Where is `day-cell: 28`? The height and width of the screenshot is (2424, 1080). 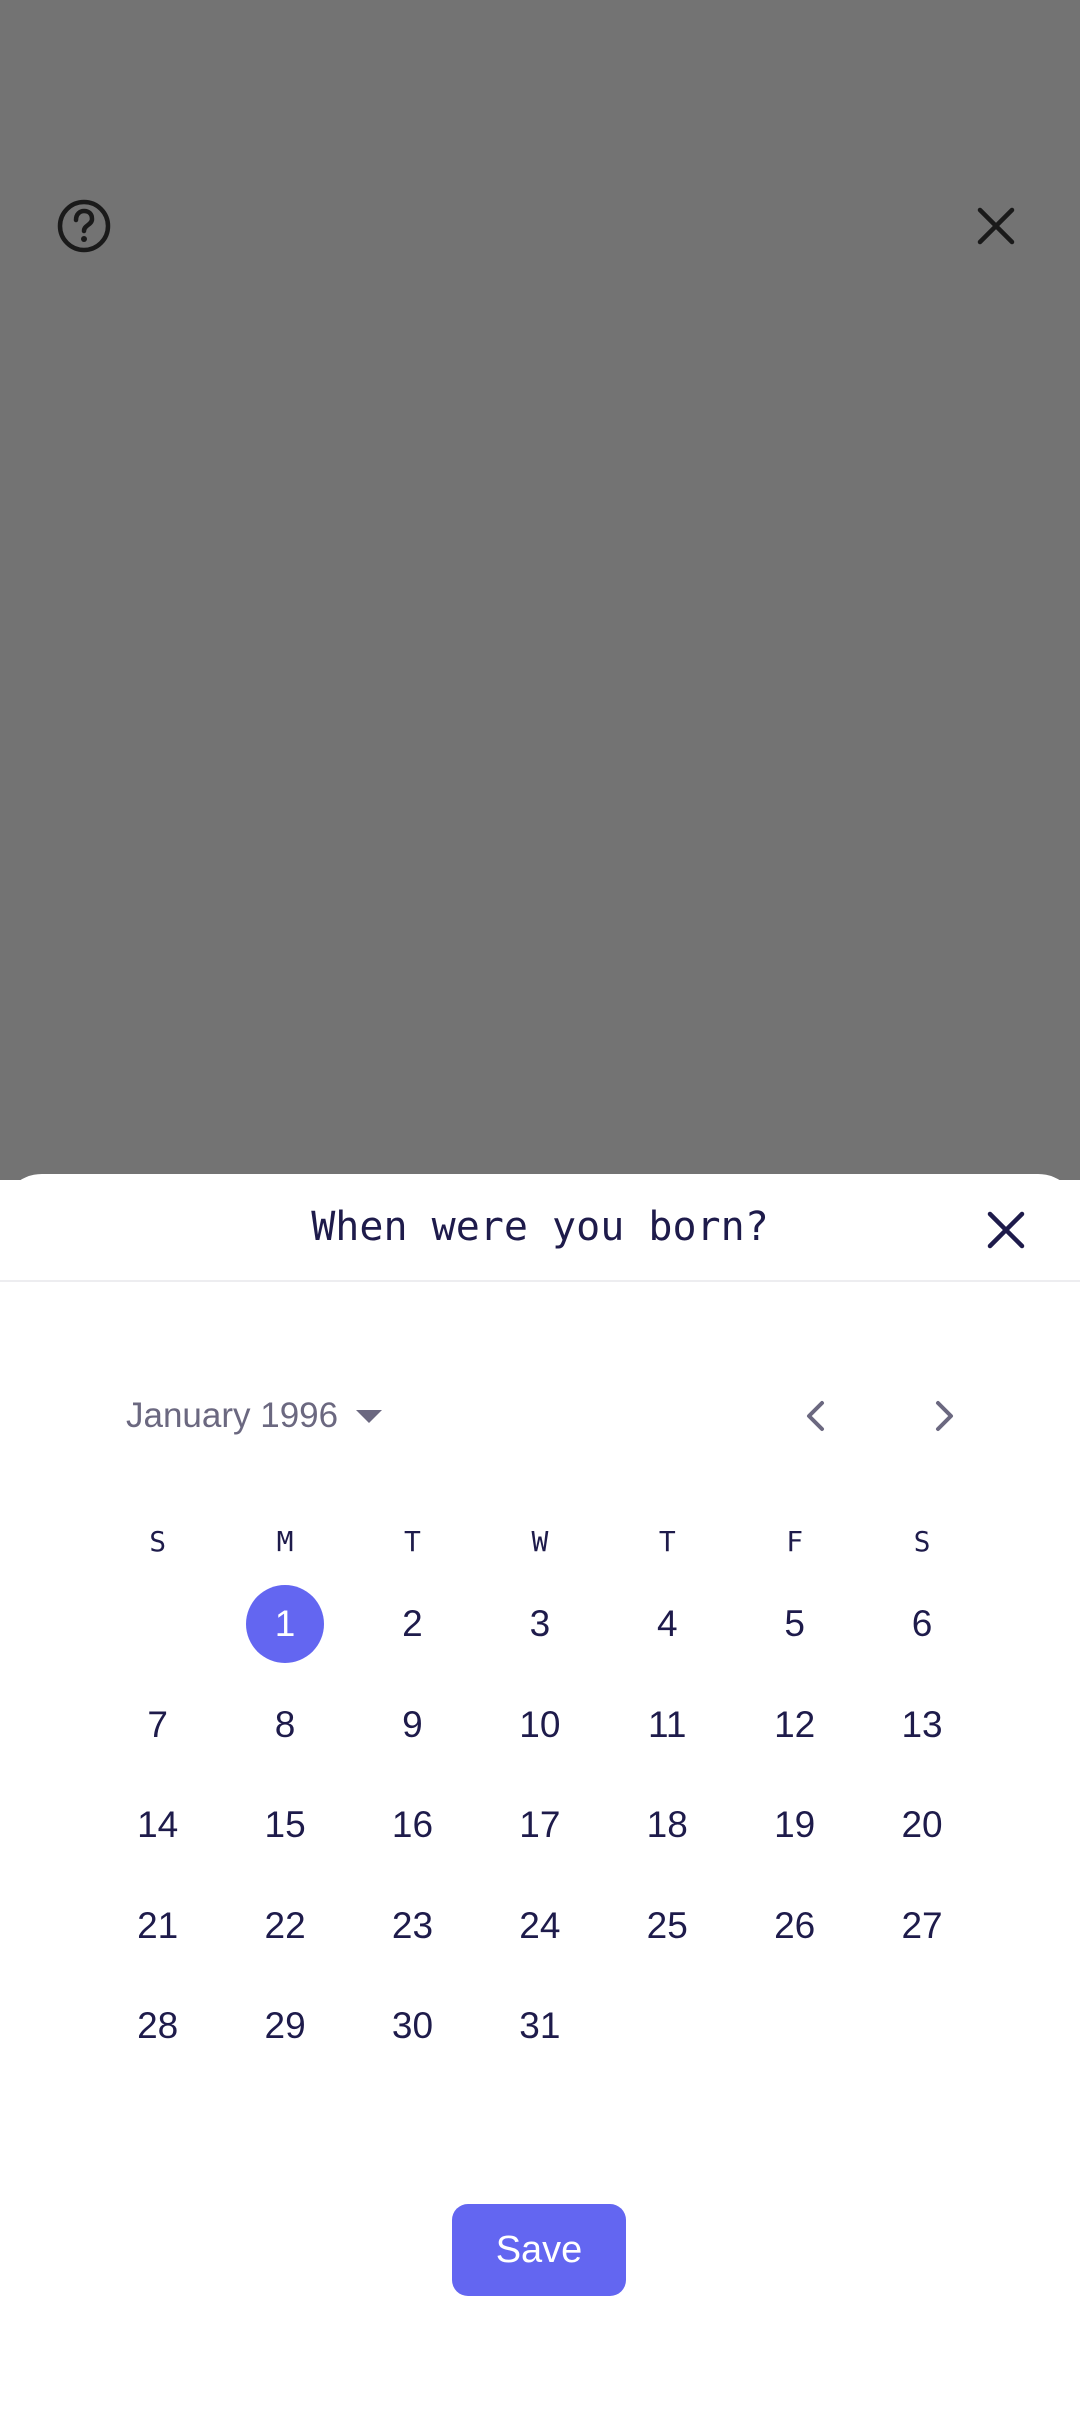 day-cell: 28 is located at coordinates (157, 2026).